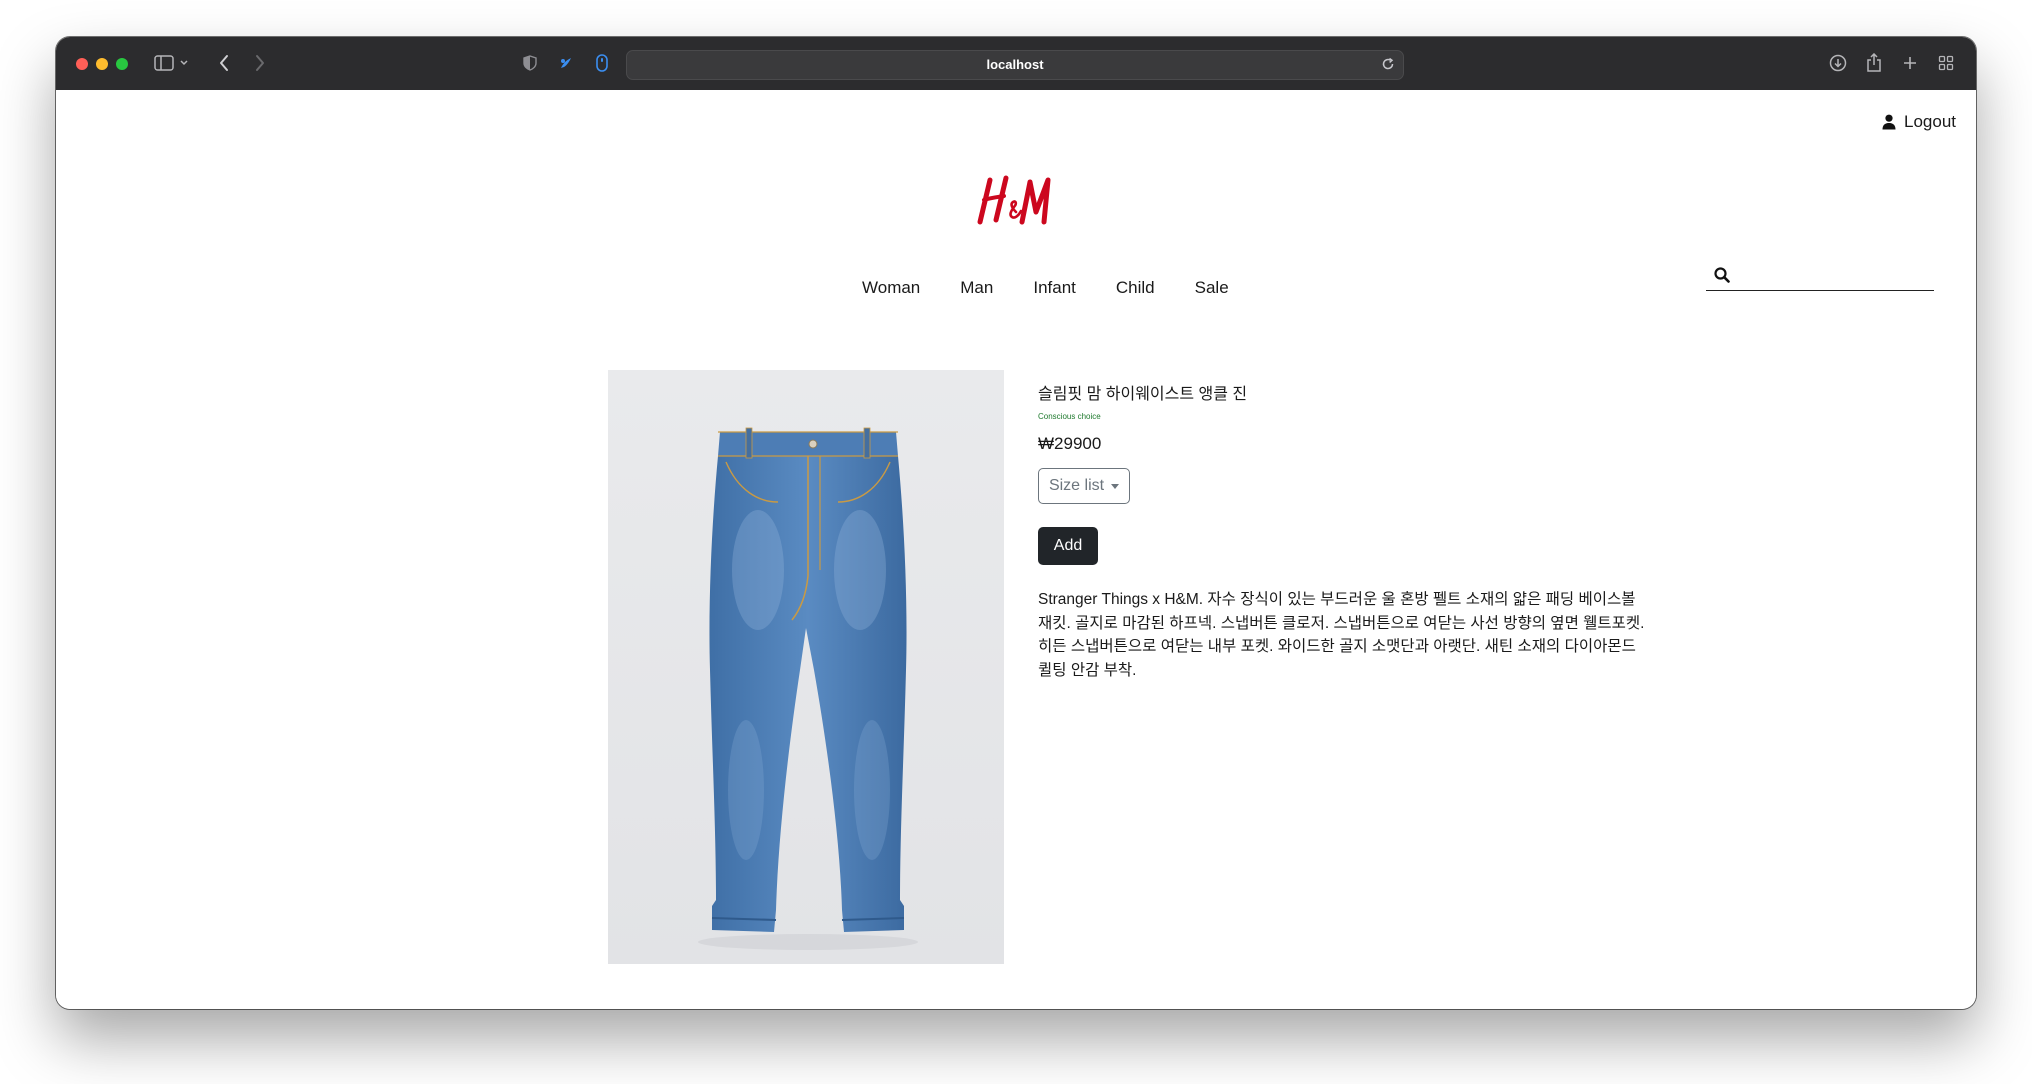 Image resolution: width=2032 pixels, height=1084 pixels. I want to click on url-text: localhost, so click(1015, 64).